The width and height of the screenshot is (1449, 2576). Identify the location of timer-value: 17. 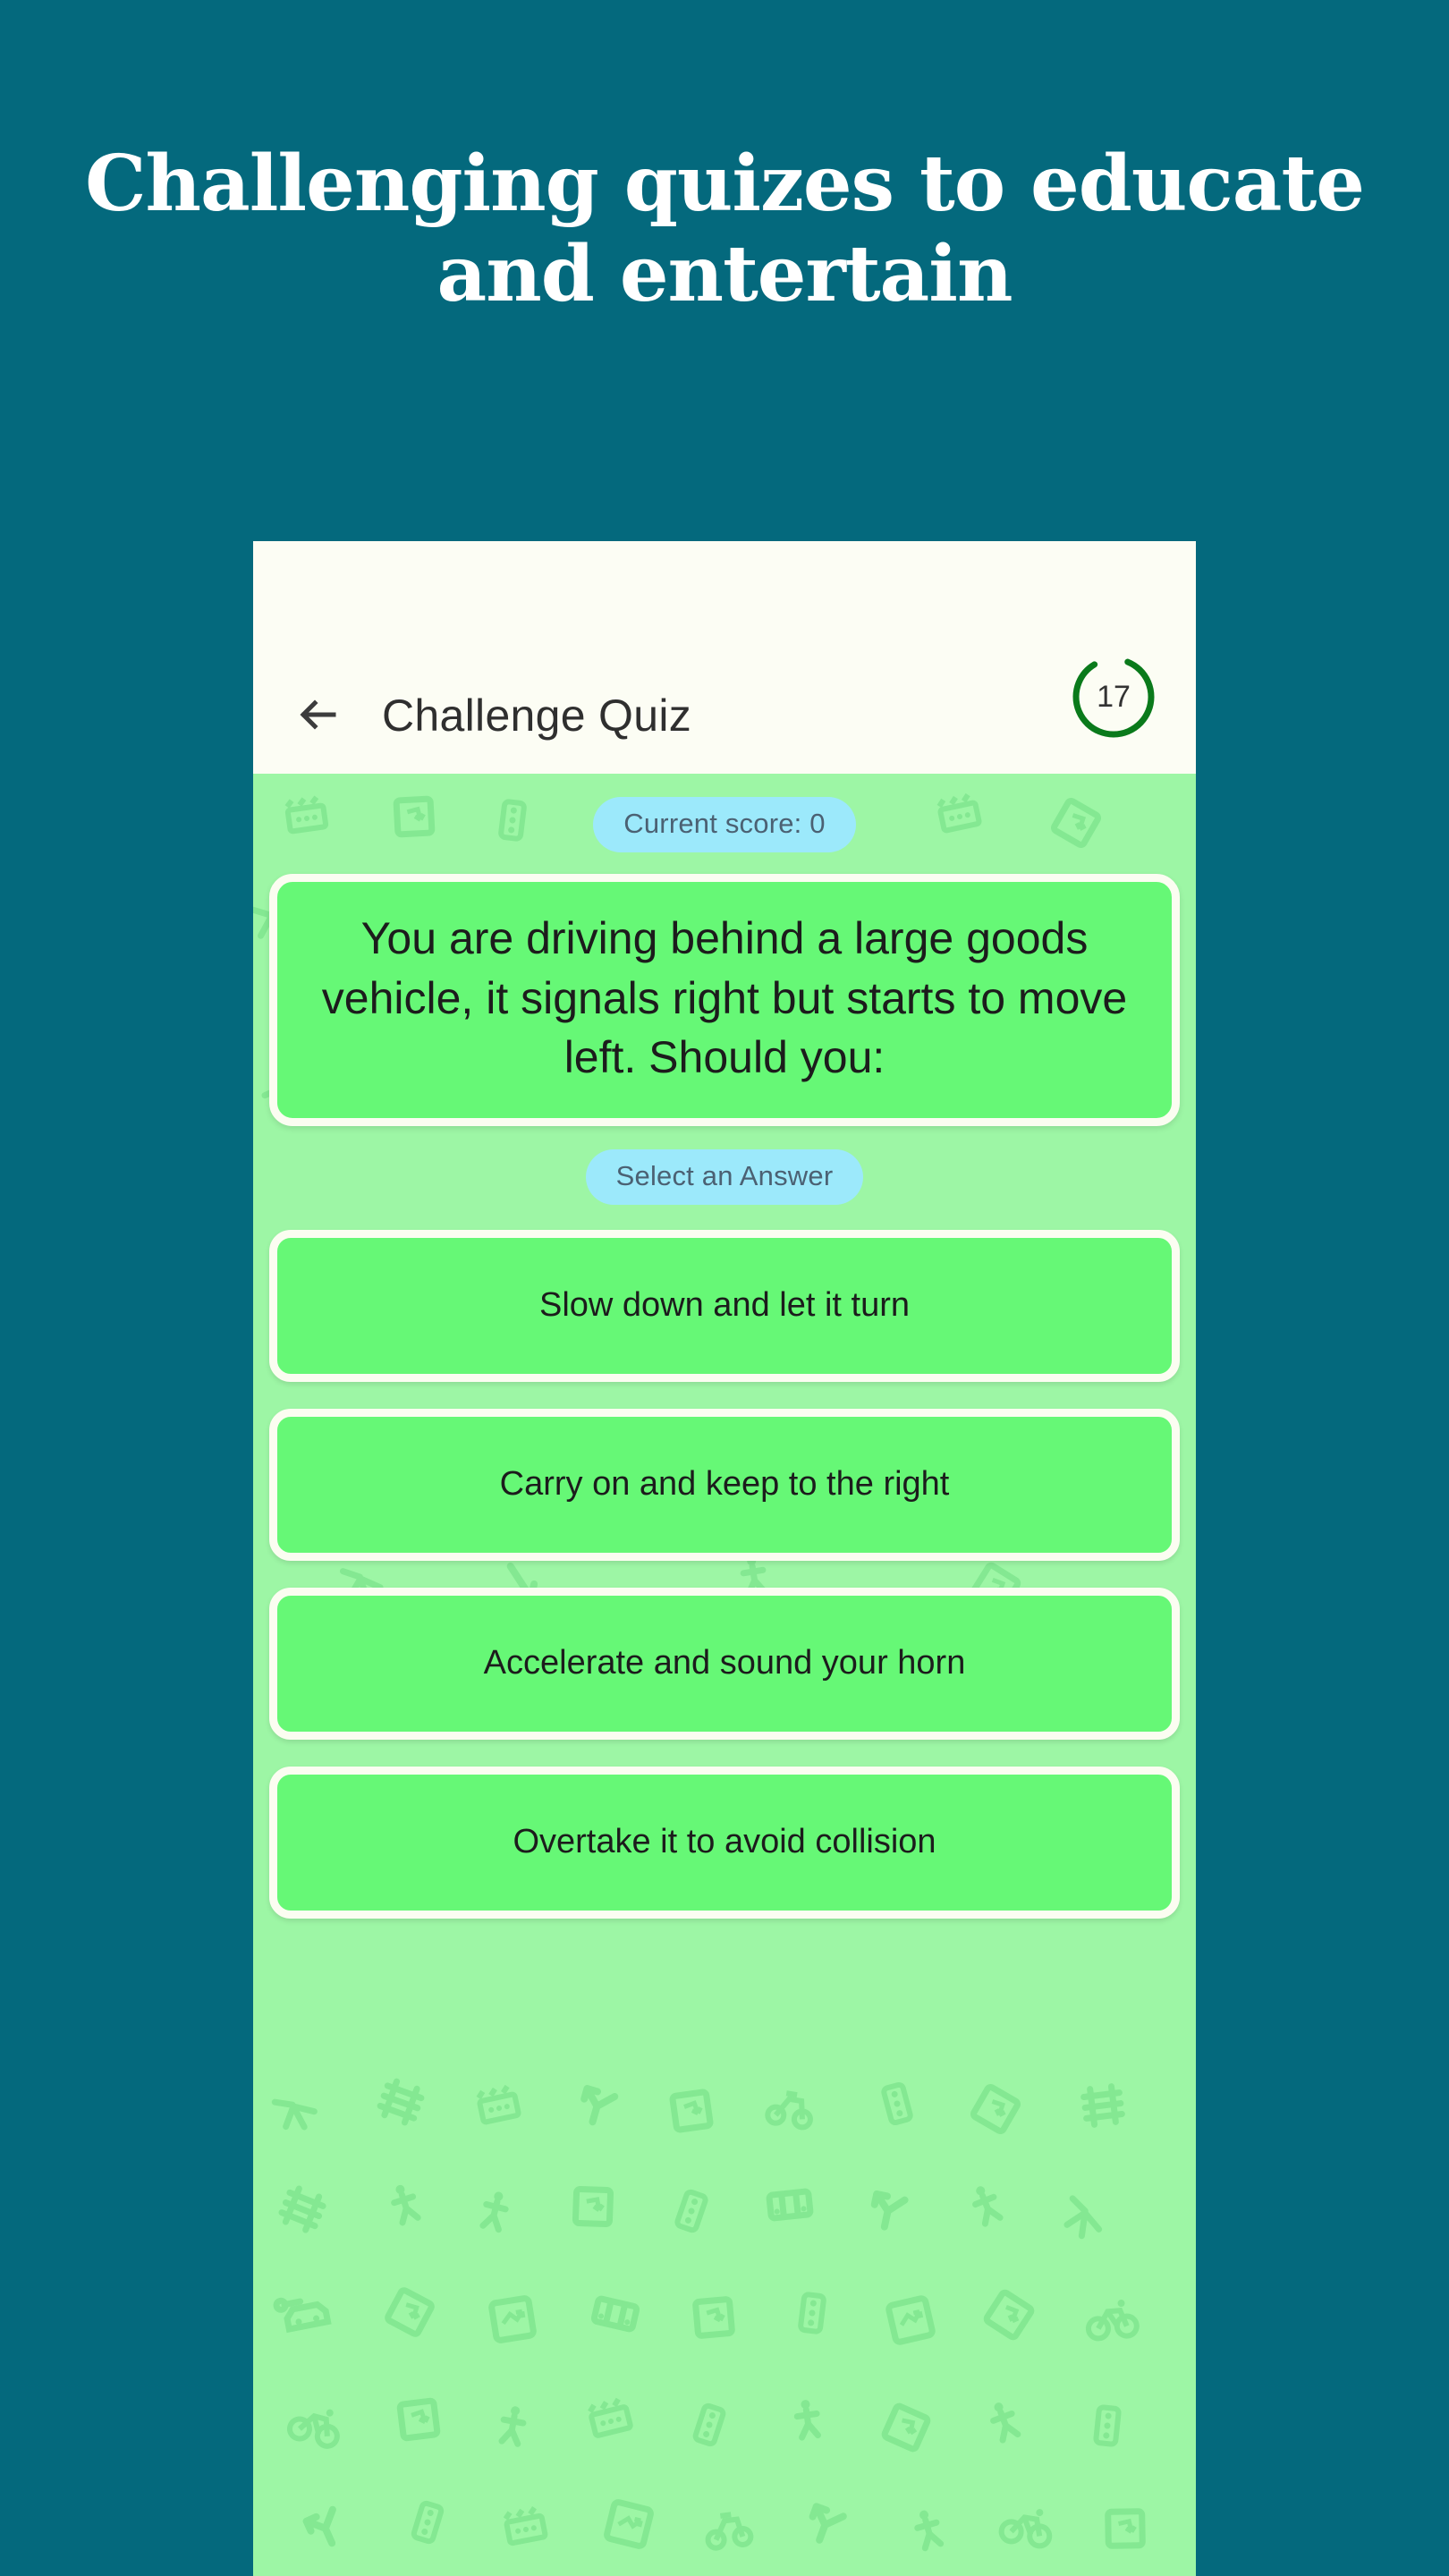
(1114, 696).